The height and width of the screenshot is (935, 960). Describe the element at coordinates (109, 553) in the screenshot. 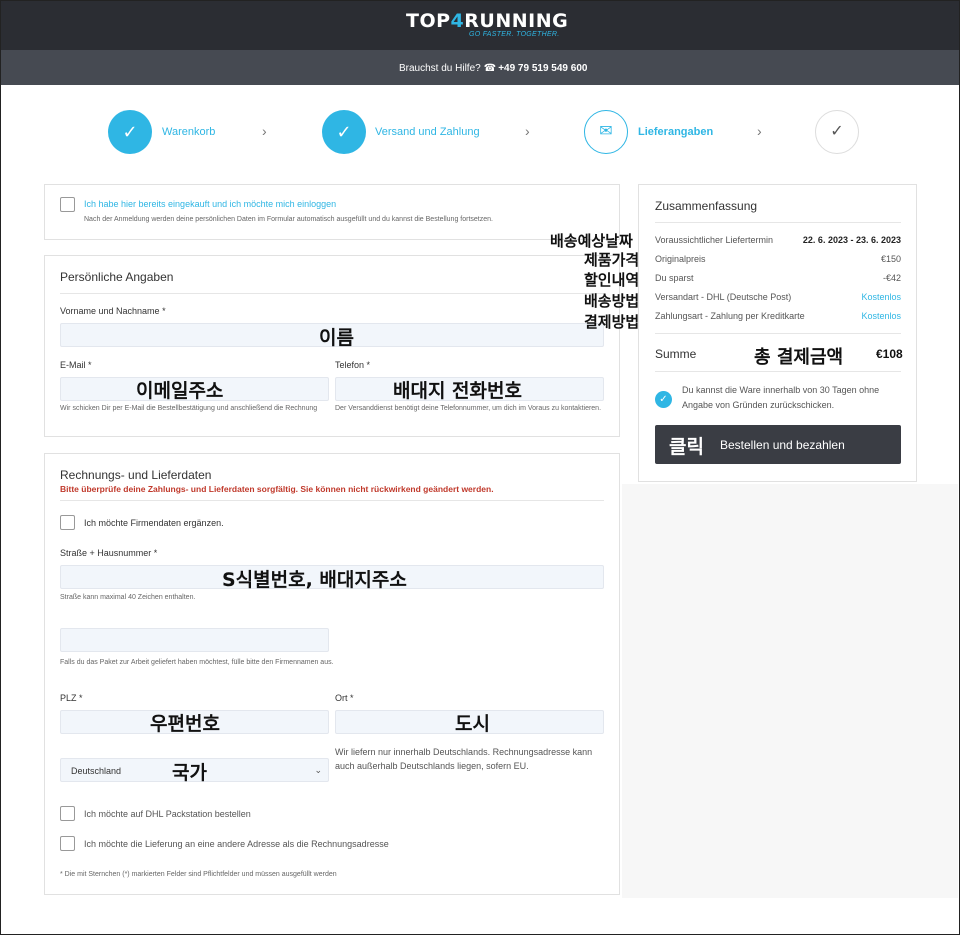

I see `street-label: Straße + Hausnummer *` at that location.